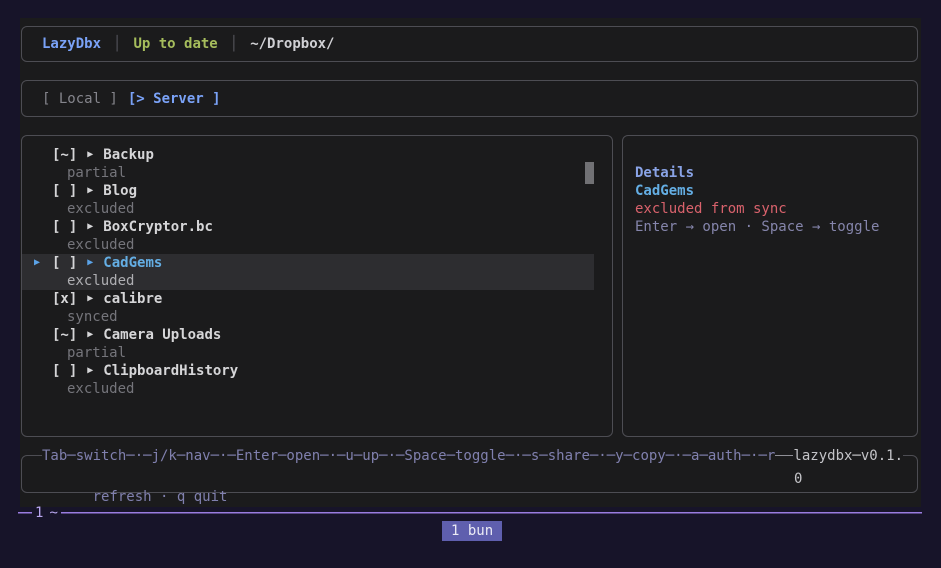  I want to click on list-item-selected: ▶ [ ] ▶ CadGems excluded, so click(308, 272).